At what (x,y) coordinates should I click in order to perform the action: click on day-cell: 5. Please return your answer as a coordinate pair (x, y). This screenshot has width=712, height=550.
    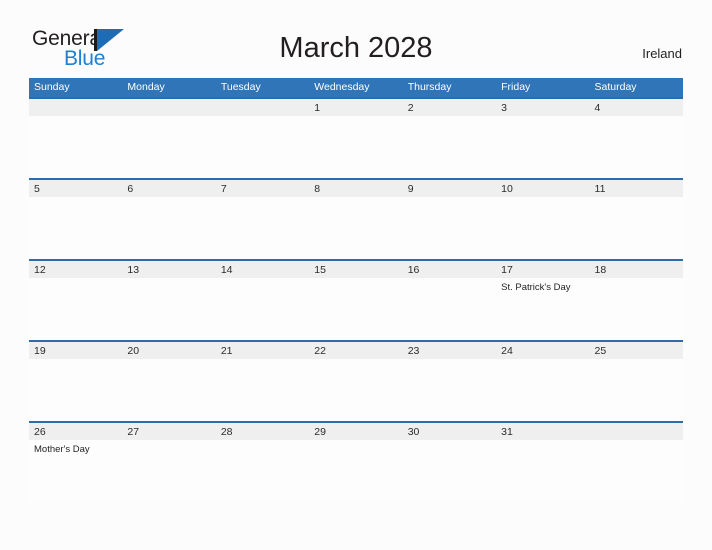
    Looking at the image, I should click on (76, 218).